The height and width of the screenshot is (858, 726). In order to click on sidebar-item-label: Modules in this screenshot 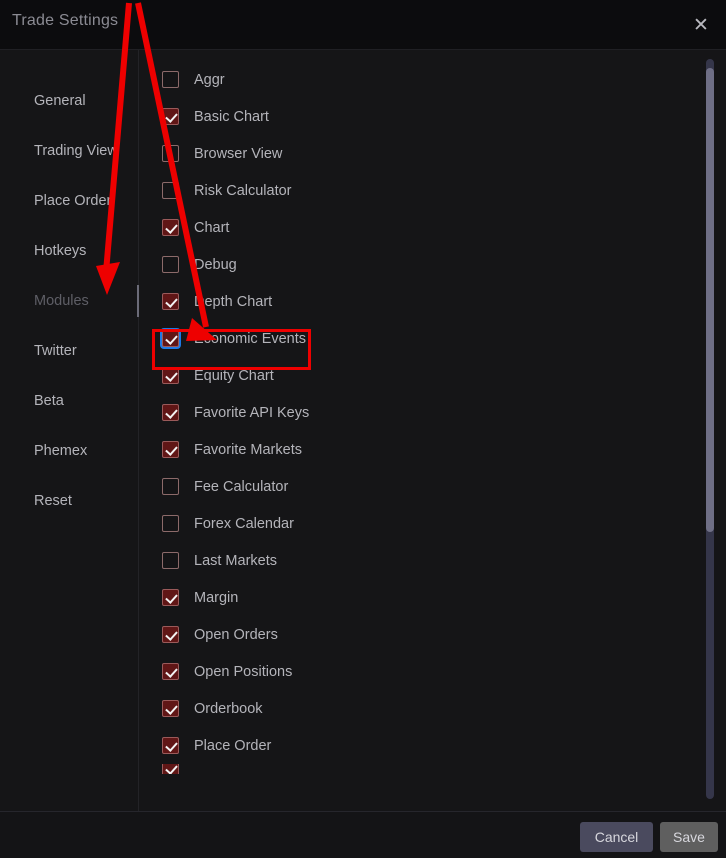, I will do `click(61, 301)`.